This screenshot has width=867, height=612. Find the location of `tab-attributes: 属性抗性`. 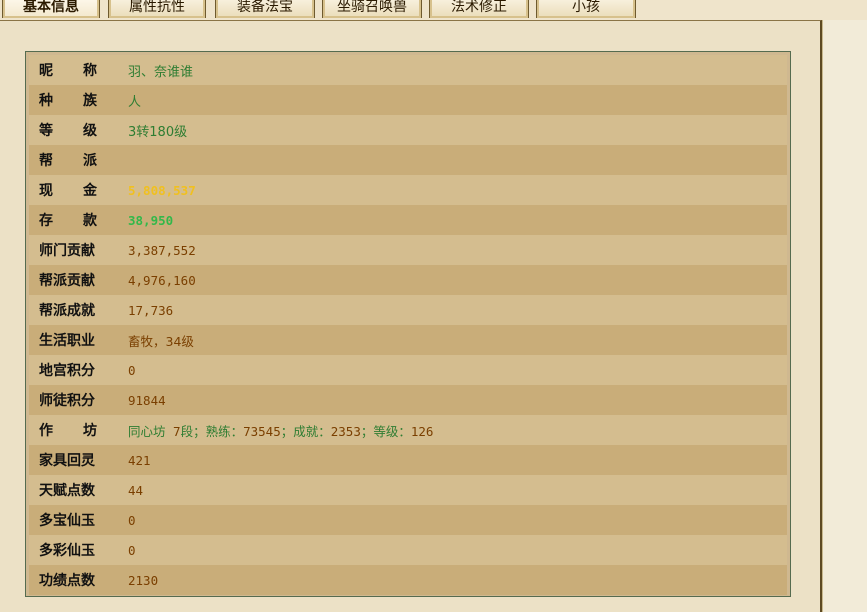

tab-attributes: 属性抗性 is located at coordinates (157, 9).